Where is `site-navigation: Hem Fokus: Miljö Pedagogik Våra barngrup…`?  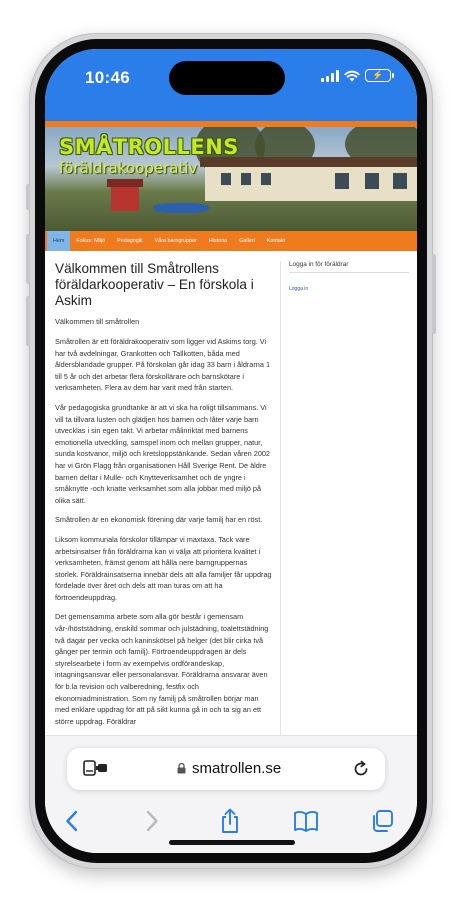
site-navigation: Hem Fokus: Miljö Pedagogik Våra barngrup… is located at coordinates (231, 241).